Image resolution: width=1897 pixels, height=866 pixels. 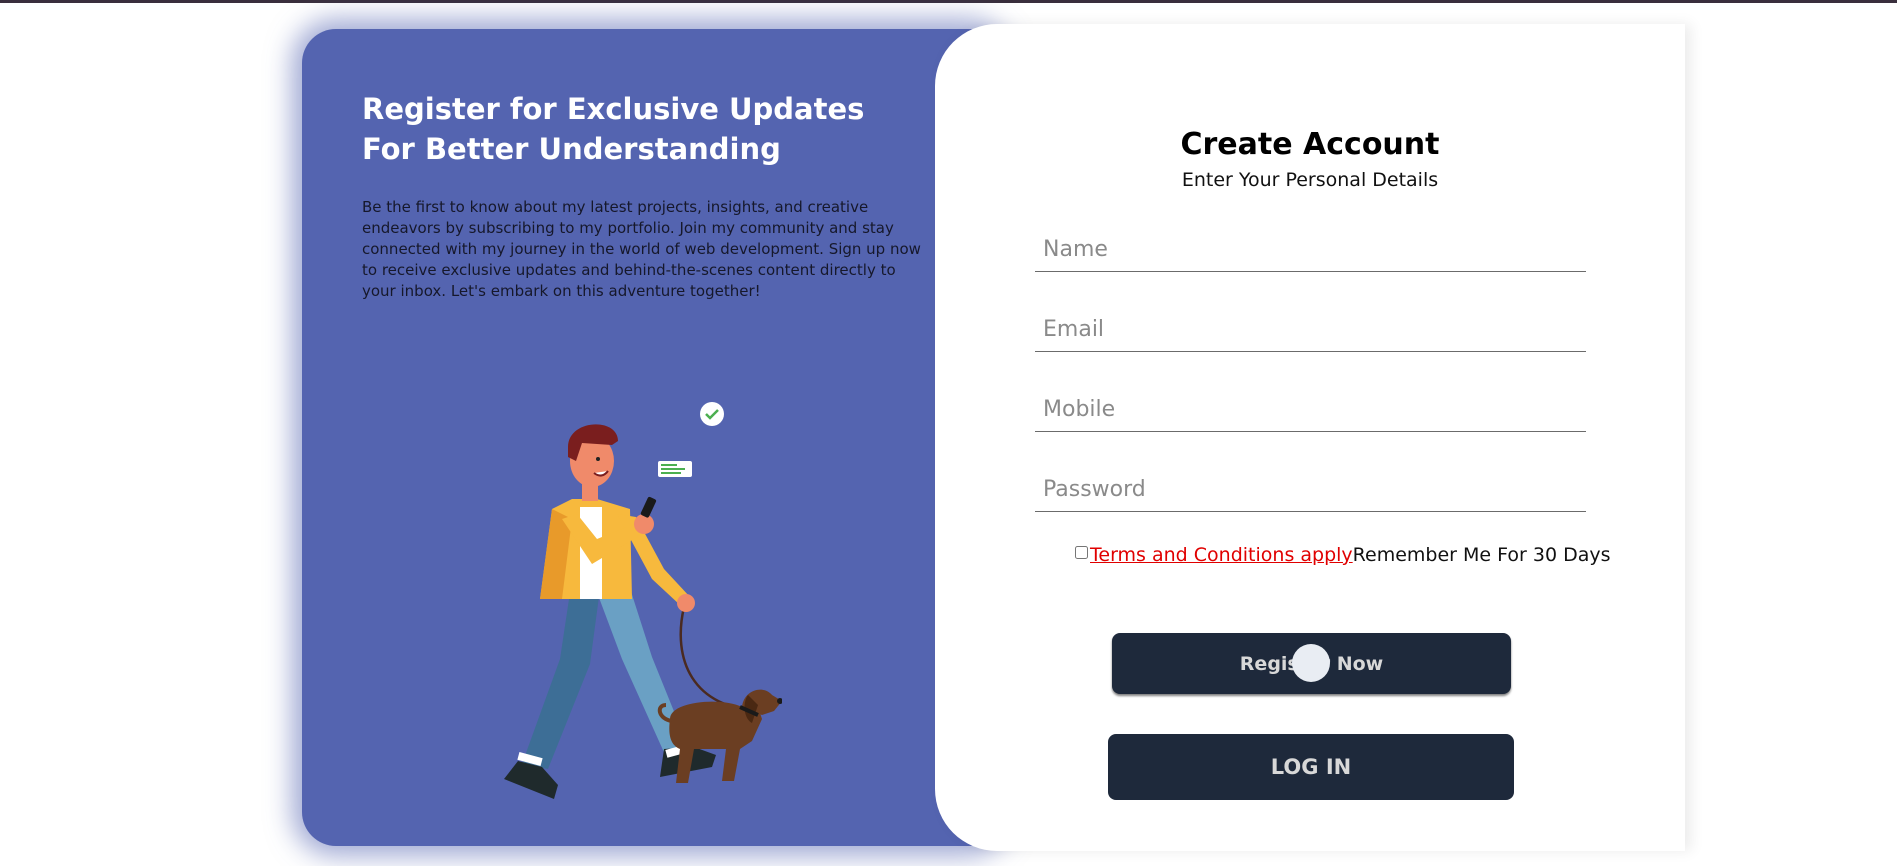 I want to click on remember-checkbox, so click(x=1081, y=552).